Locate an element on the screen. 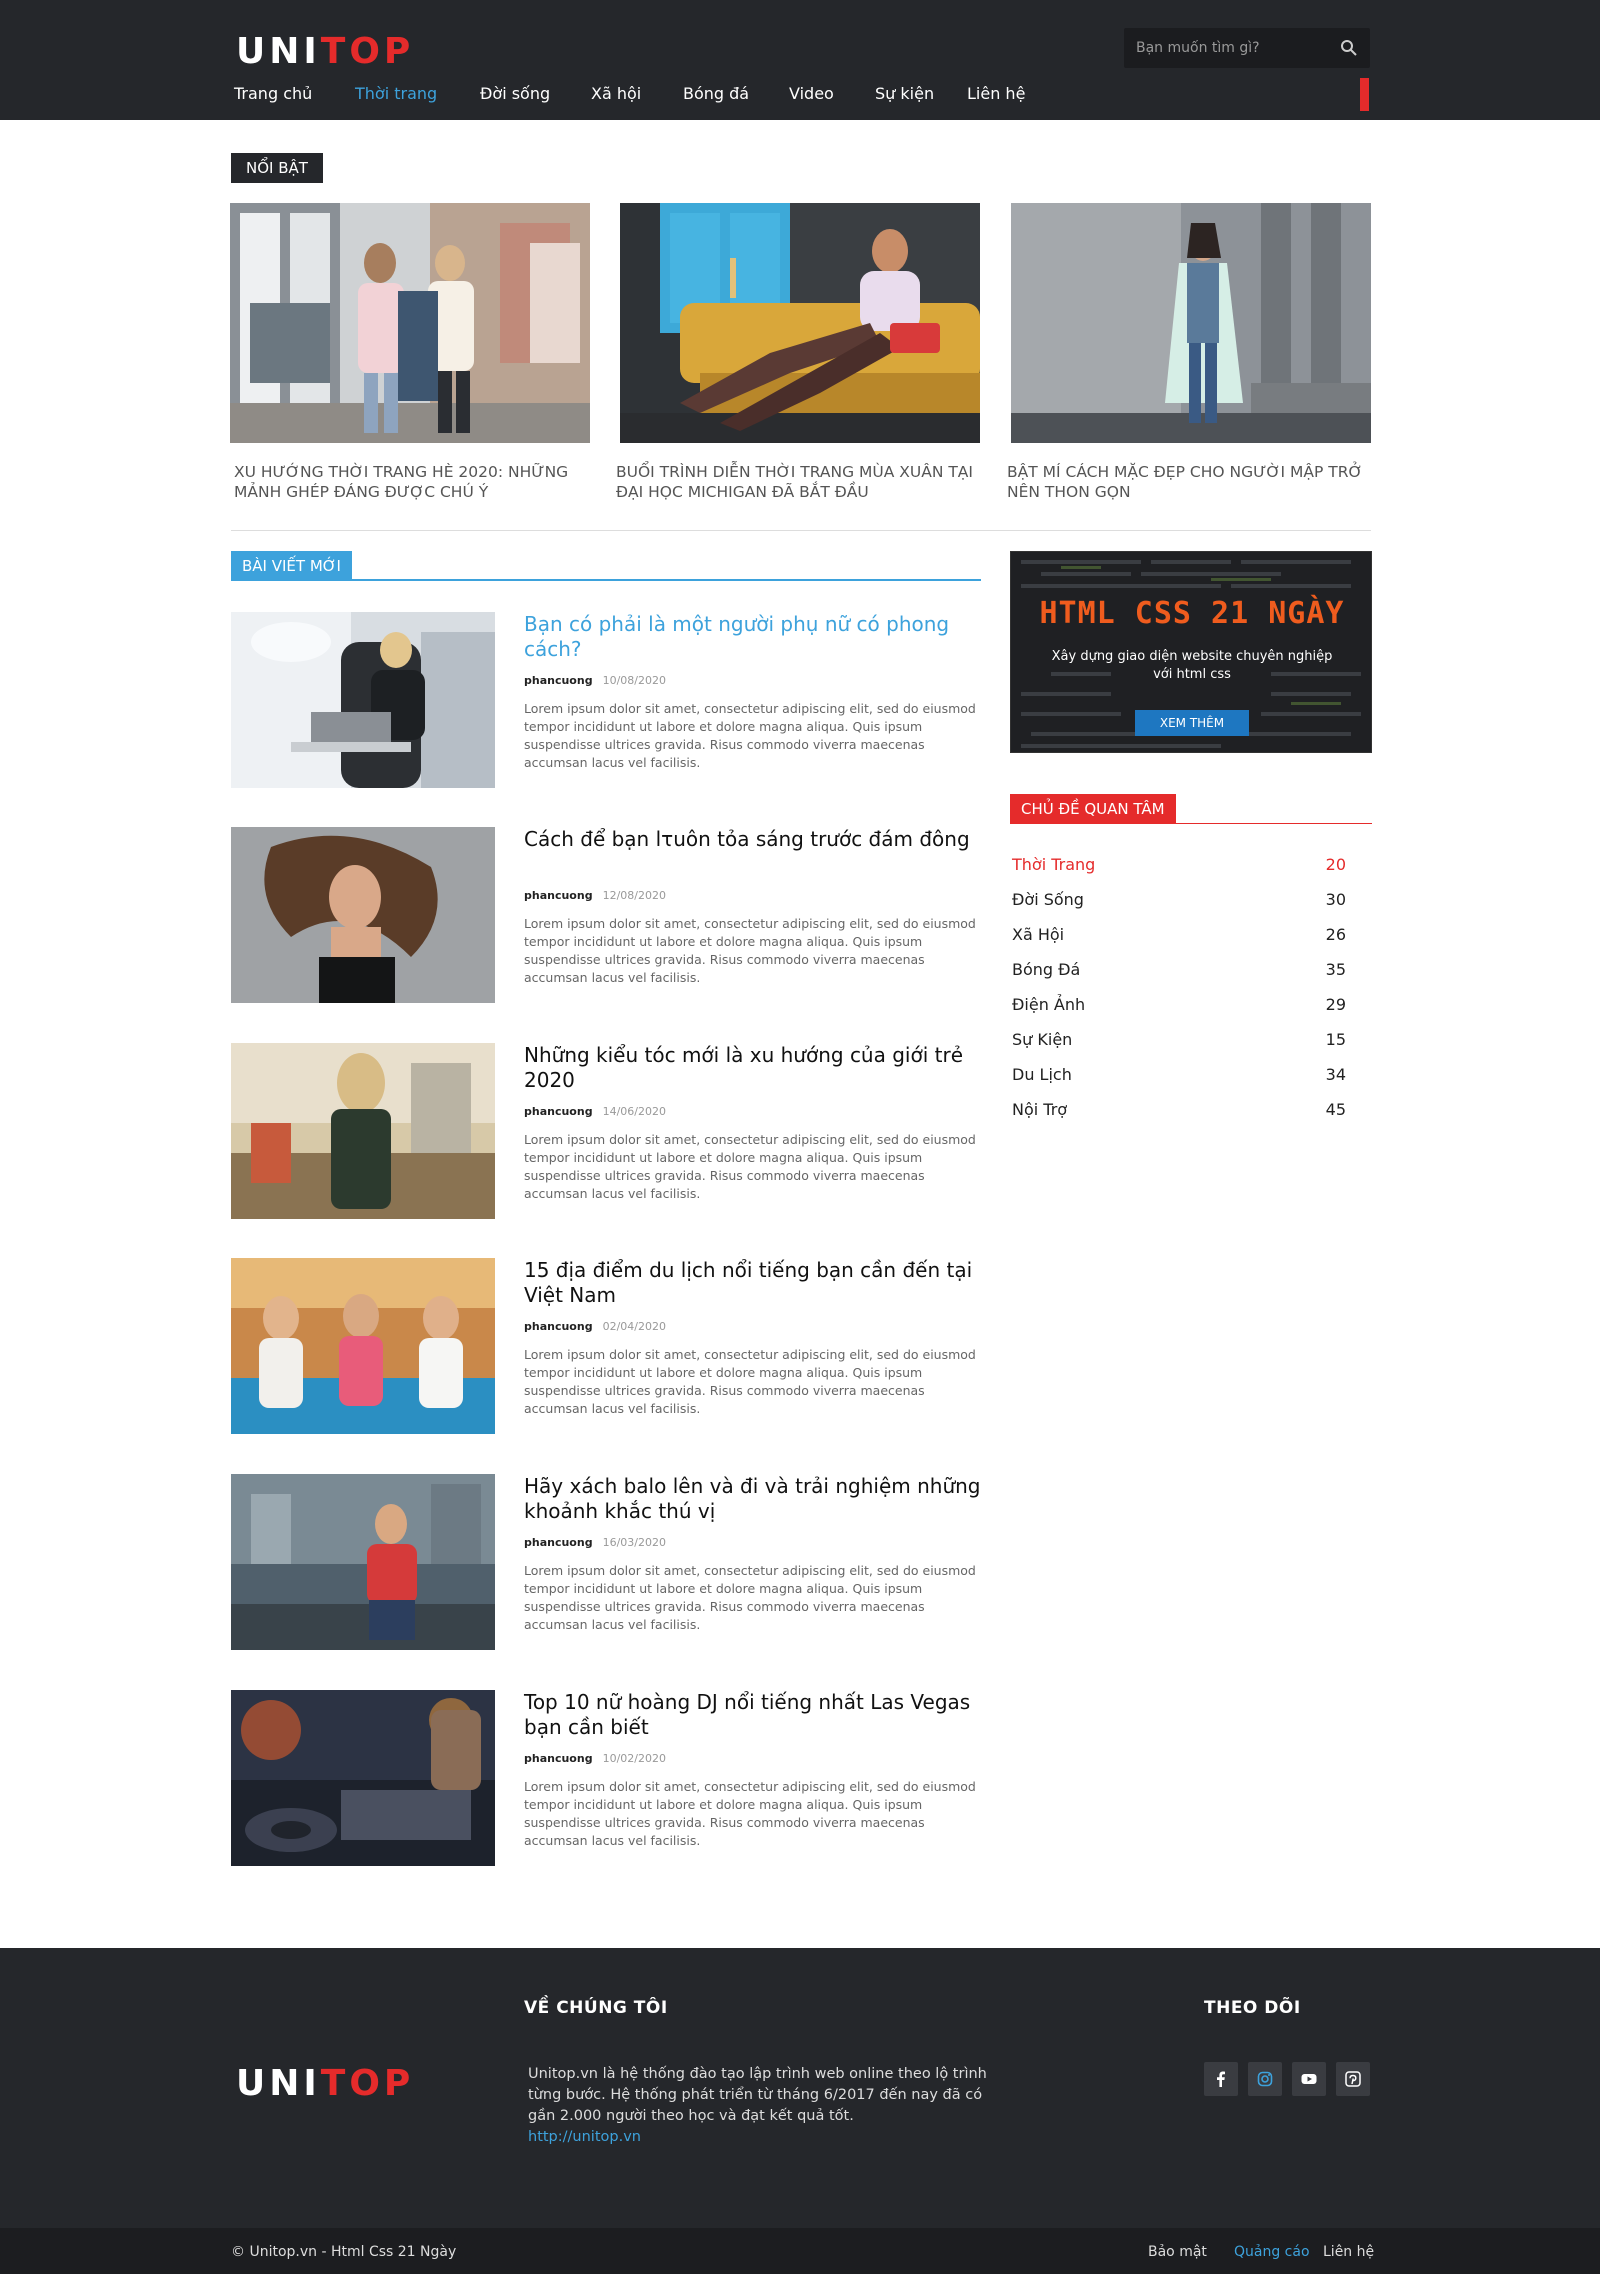 This screenshot has width=1600, height=2274. latest-posts-underline is located at coordinates (606, 580).